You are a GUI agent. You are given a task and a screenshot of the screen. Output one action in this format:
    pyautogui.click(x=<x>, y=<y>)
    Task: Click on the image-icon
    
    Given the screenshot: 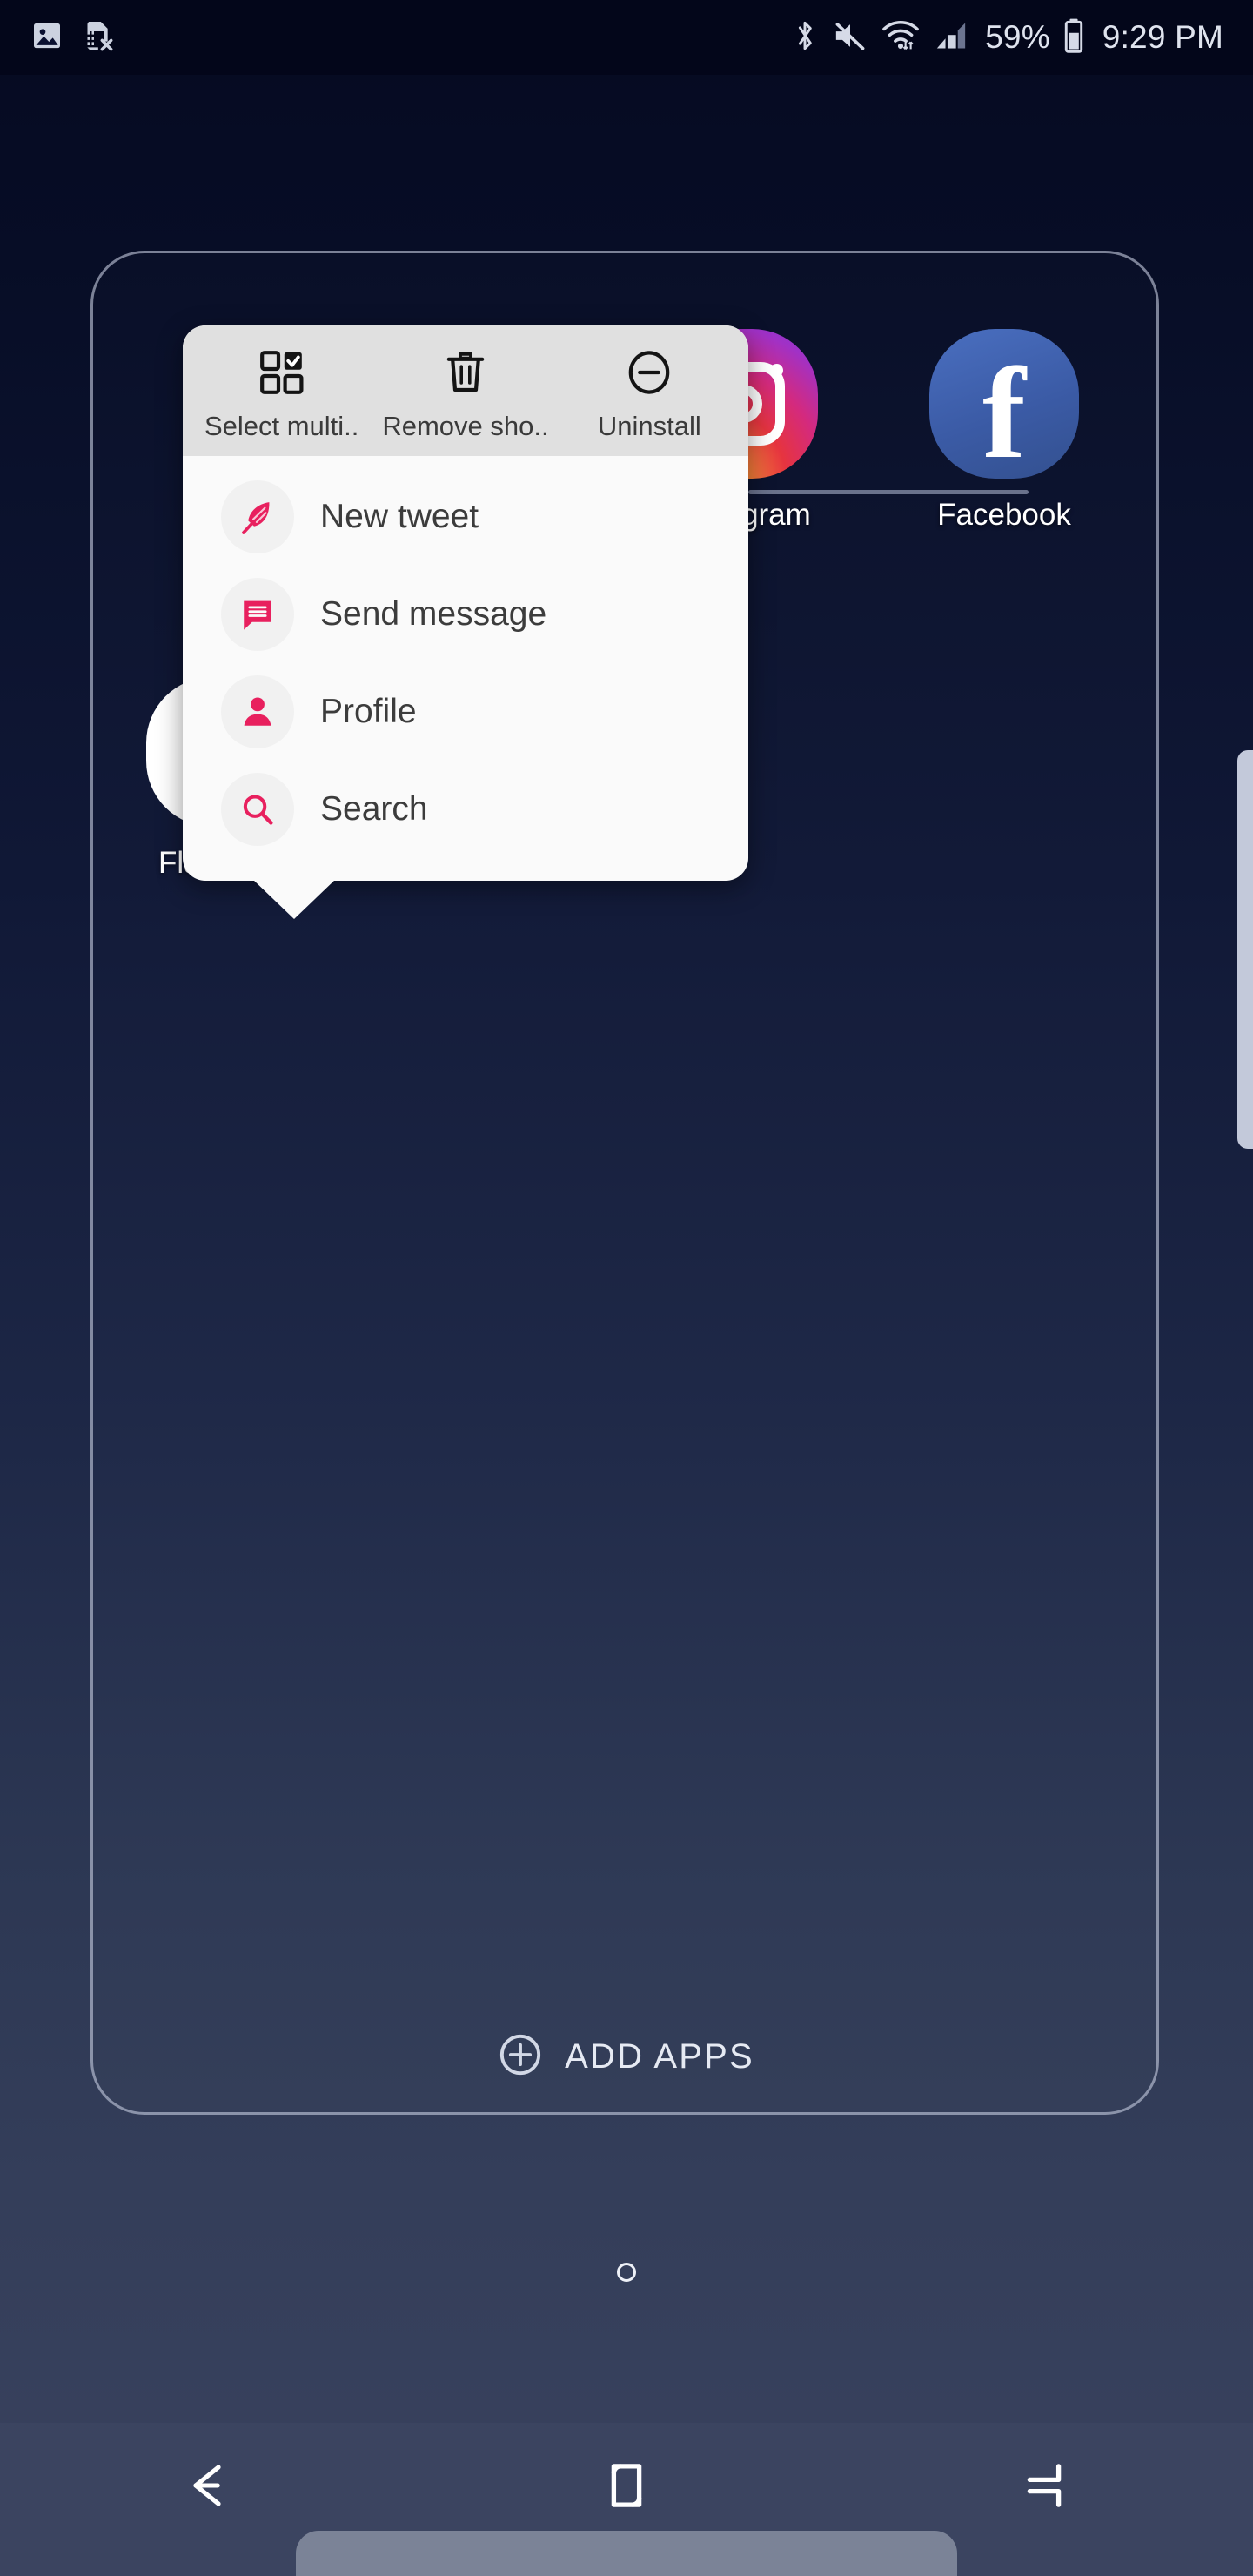 What is the action you would take?
    pyautogui.click(x=47, y=37)
    